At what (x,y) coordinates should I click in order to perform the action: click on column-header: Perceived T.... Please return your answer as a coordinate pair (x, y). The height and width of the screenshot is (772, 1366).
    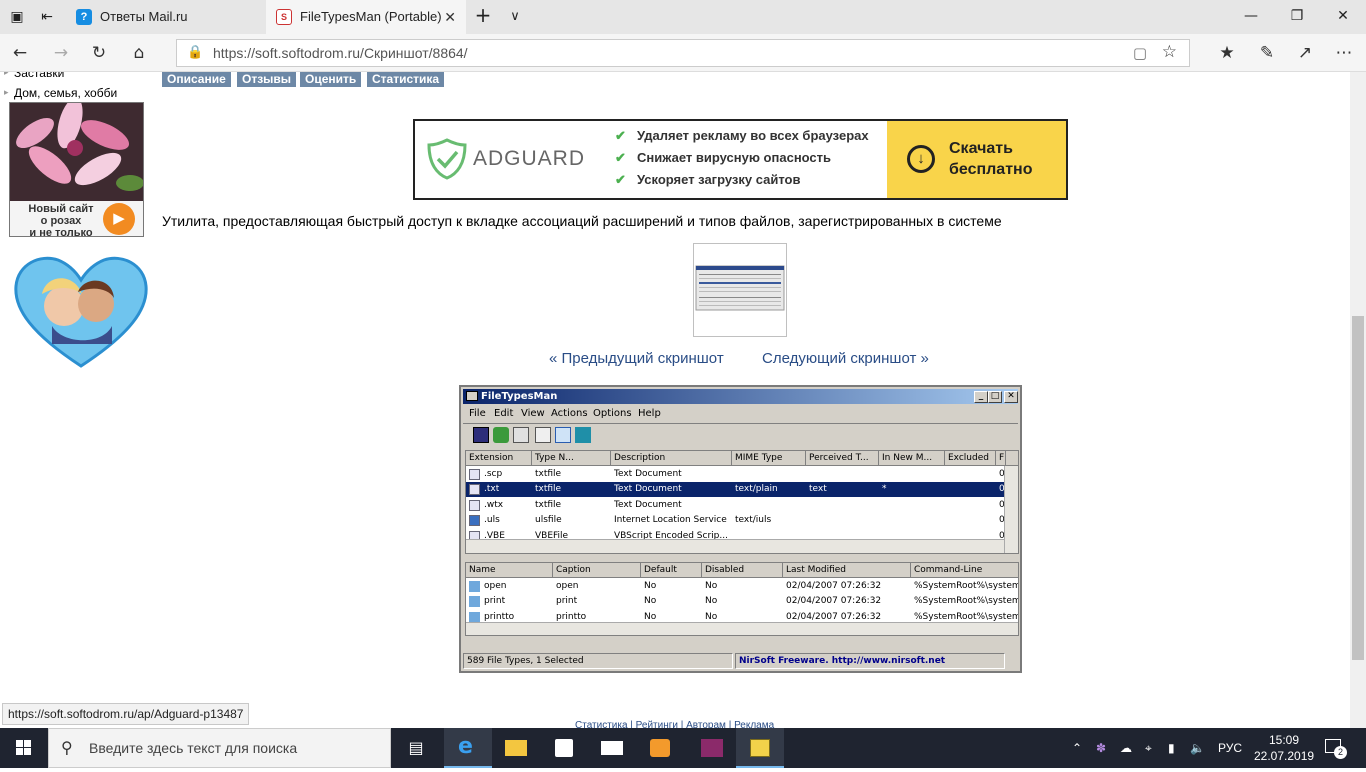
    Looking at the image, I should click on (842, 458).